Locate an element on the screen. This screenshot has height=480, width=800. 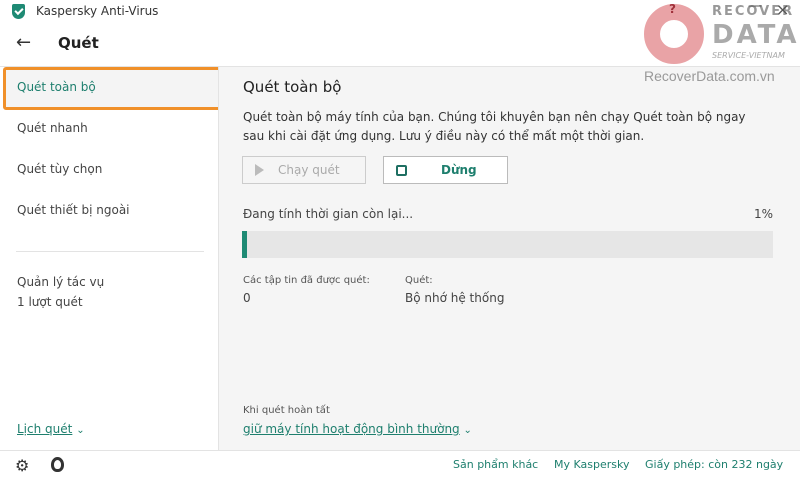
files-scanned-value: 0 is located at coordinates (247, 298).